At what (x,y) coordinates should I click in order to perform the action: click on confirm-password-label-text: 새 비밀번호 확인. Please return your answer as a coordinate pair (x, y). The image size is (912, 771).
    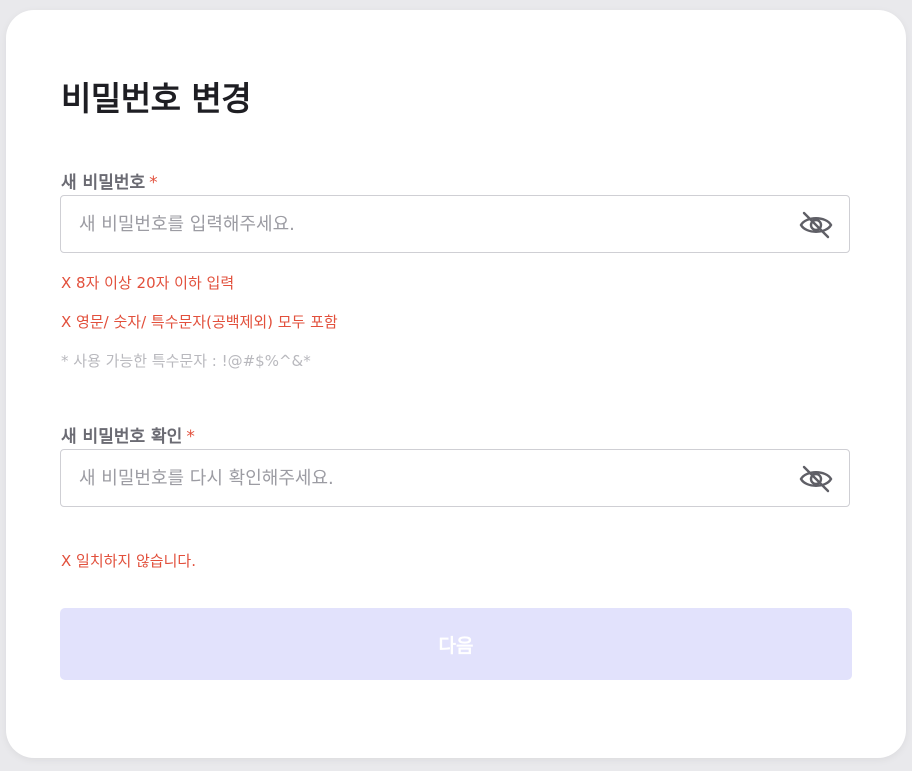
    Looking at the image, I should click on (122, 437).